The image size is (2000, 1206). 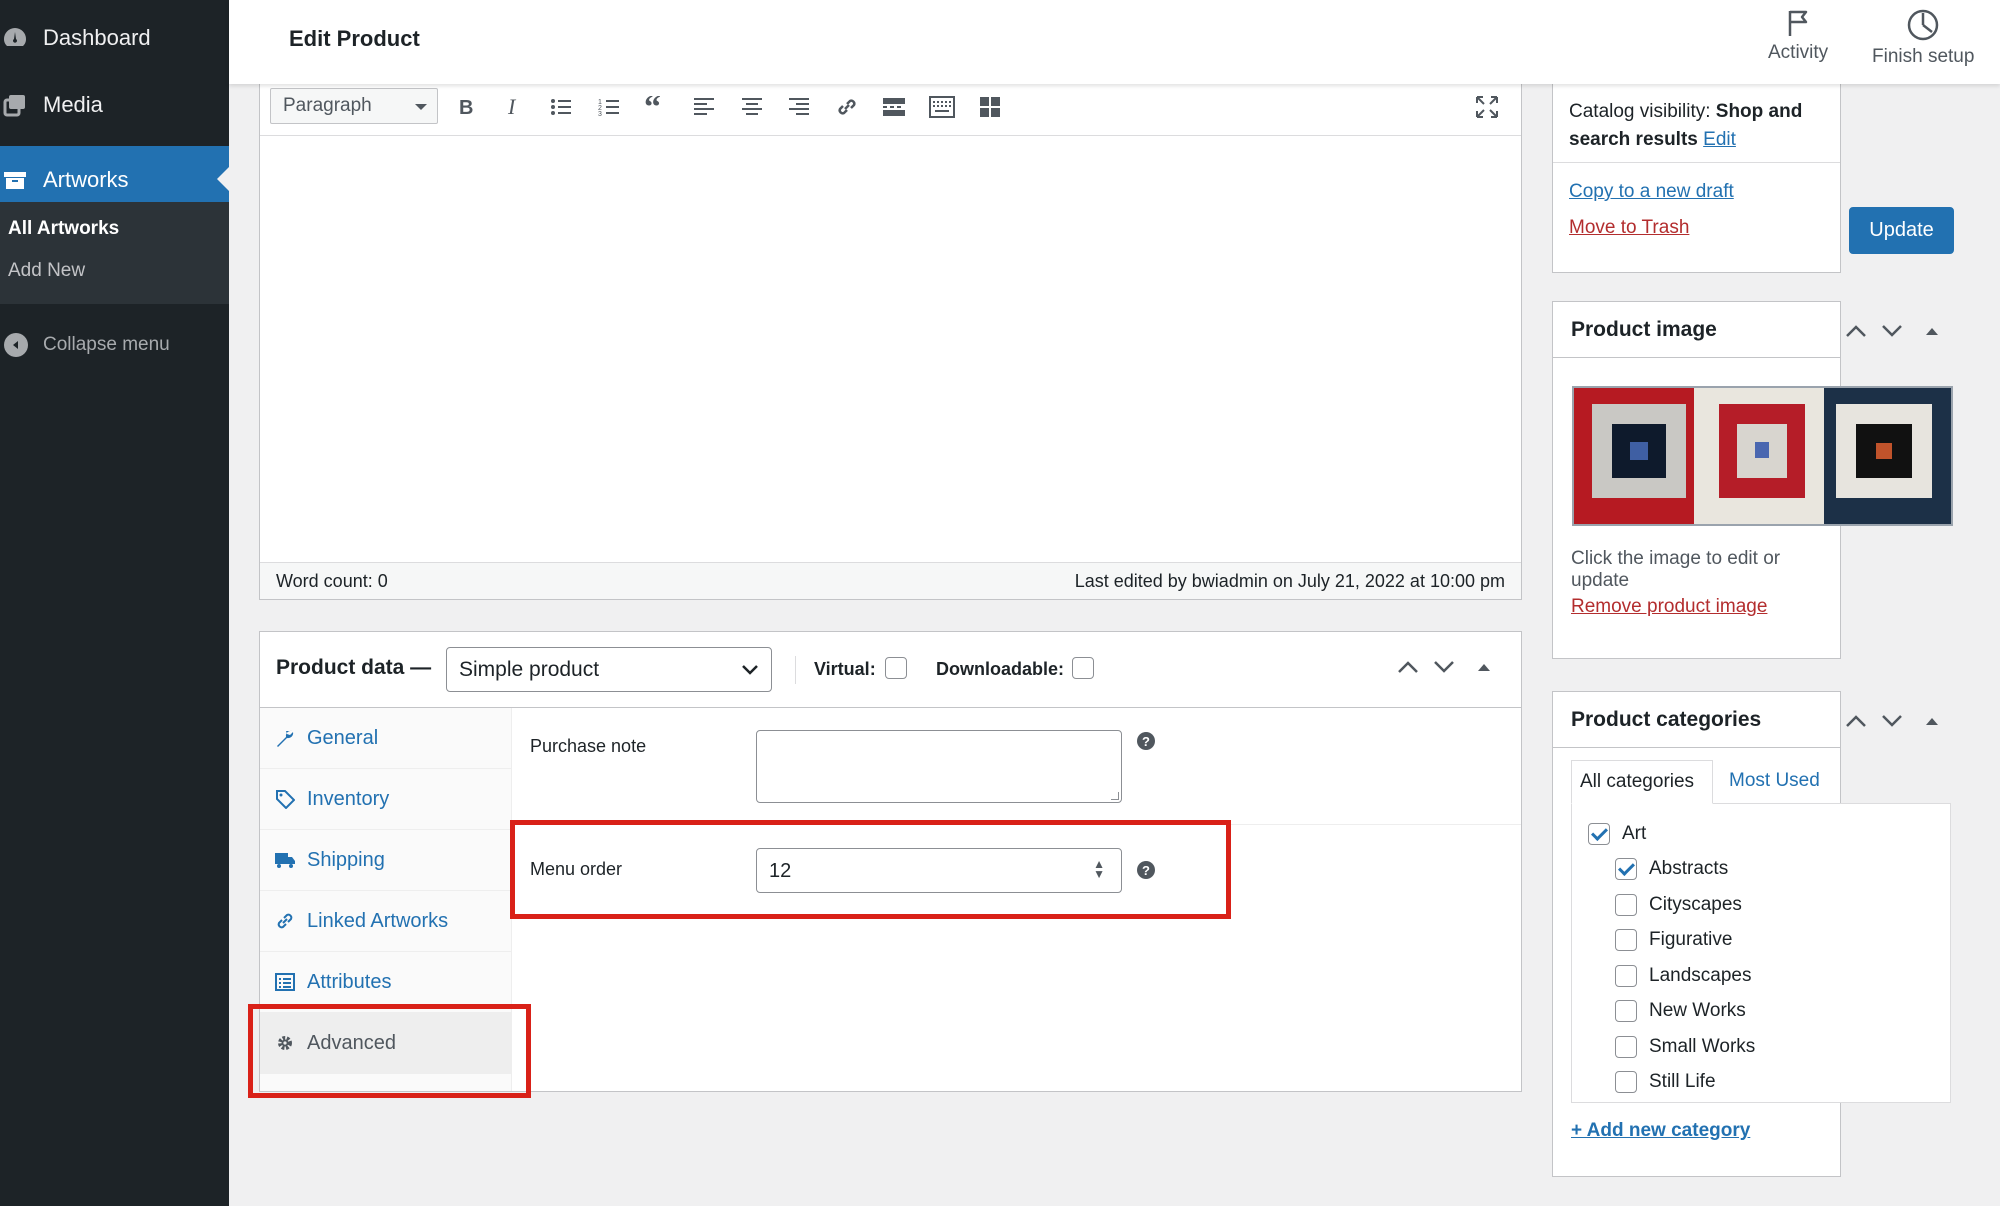 I want to click on submenu-all-artworks: All Artworks, so click(x=63, y=229).